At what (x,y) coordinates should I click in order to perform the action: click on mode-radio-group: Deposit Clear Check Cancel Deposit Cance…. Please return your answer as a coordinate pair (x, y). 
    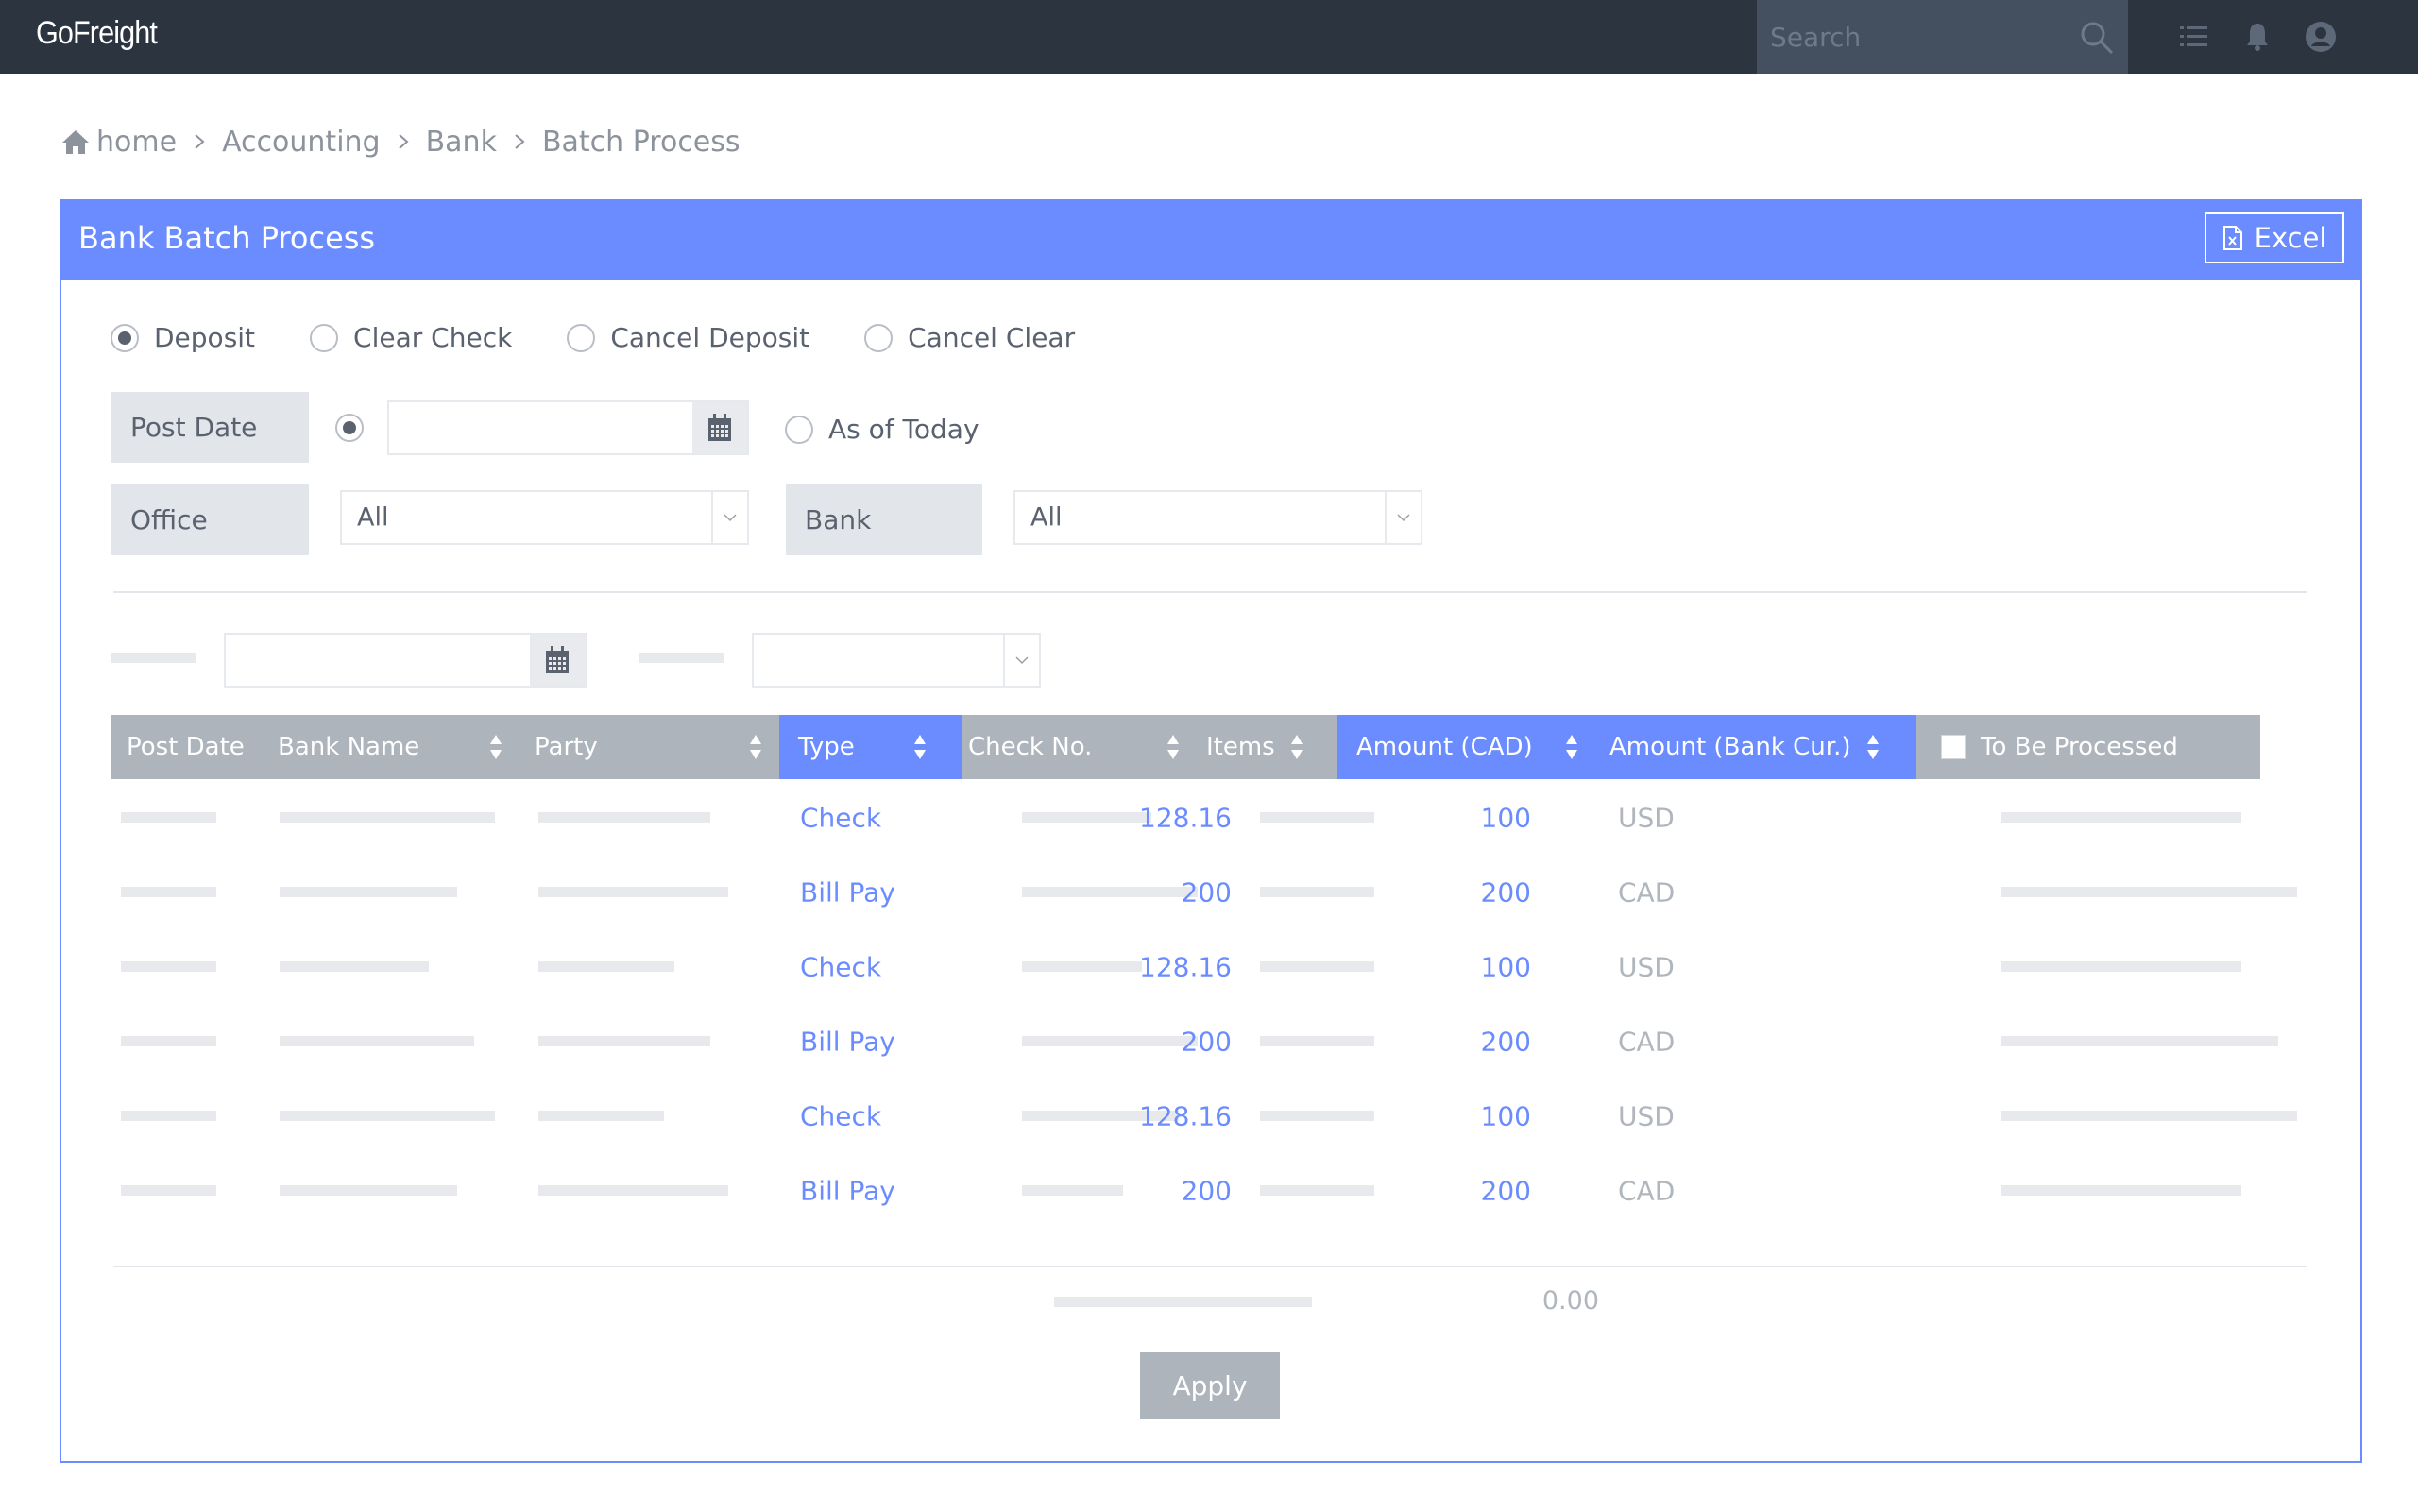
    Looking at the image, I should click on (621, 337).